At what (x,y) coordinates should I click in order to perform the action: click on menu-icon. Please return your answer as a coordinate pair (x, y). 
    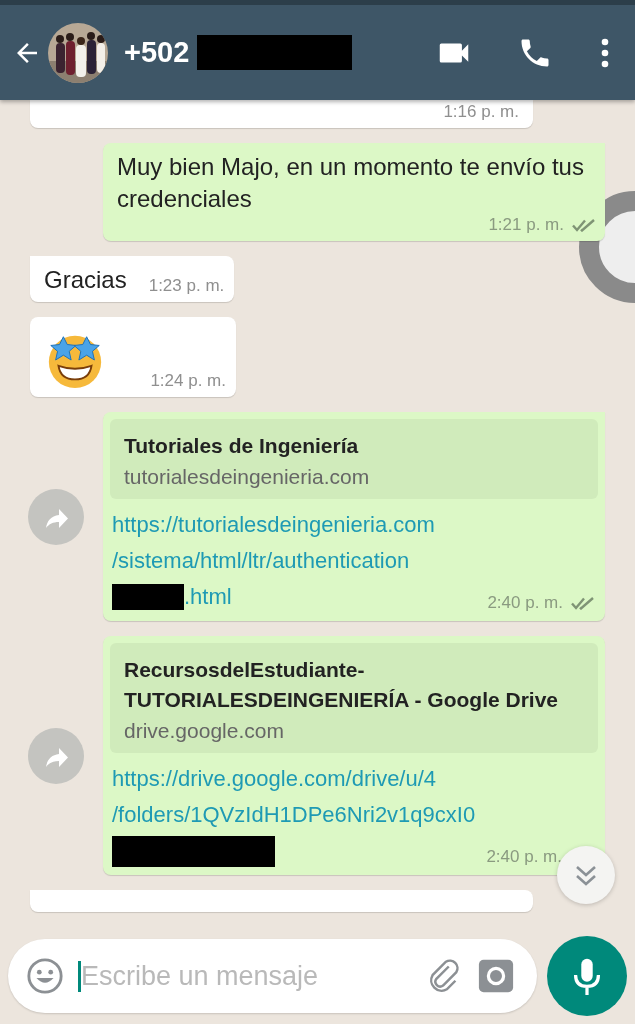
    Looking at the image, I should click on (605, 52).